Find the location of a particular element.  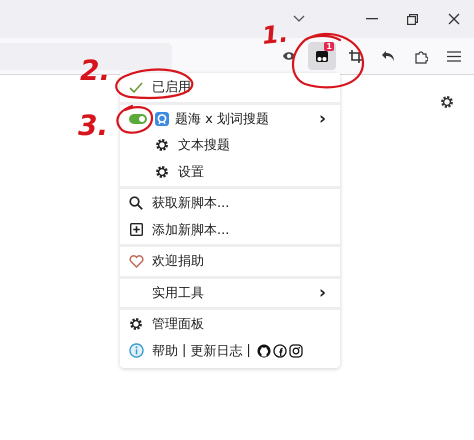

utilities-item: 实用工具 › is located at coordinates (230, 293).